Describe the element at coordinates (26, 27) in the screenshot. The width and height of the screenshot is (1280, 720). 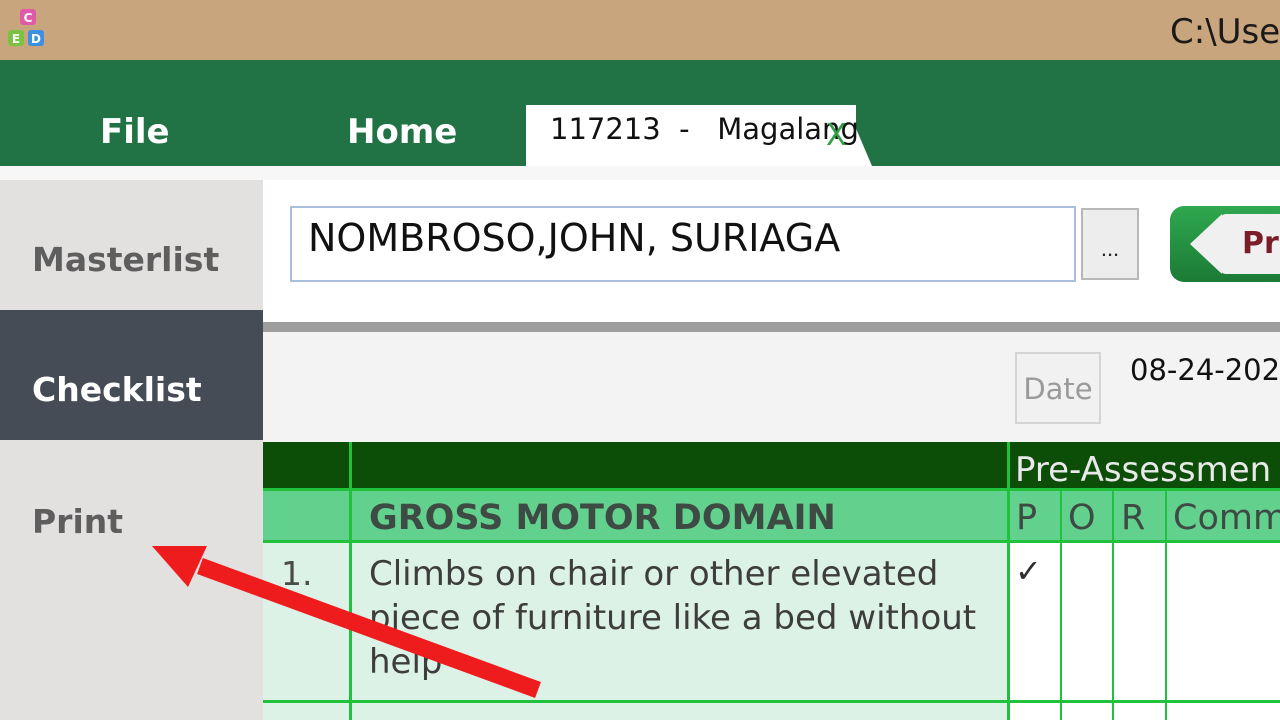
I see `app-logo-icon: C E D` at that location.